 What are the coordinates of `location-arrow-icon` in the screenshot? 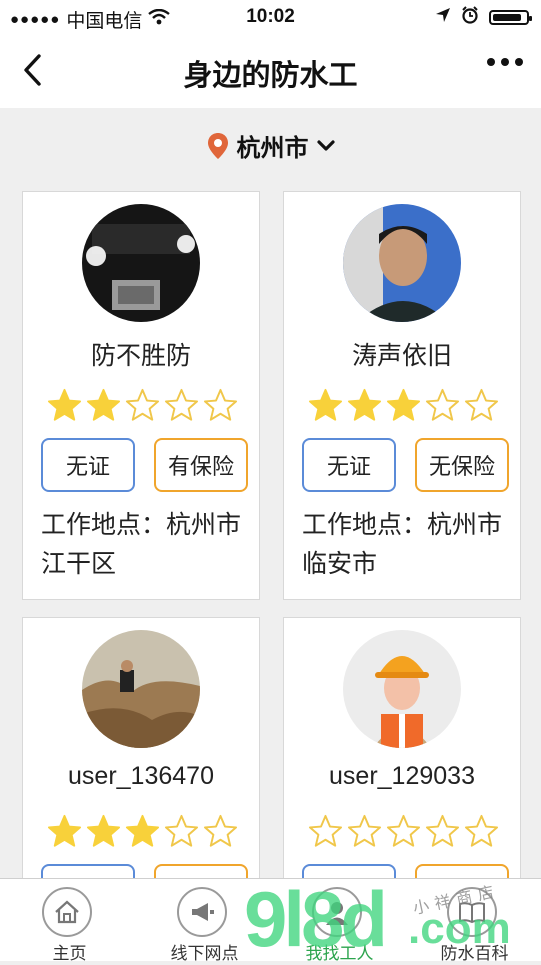 It's located at (443, 17).